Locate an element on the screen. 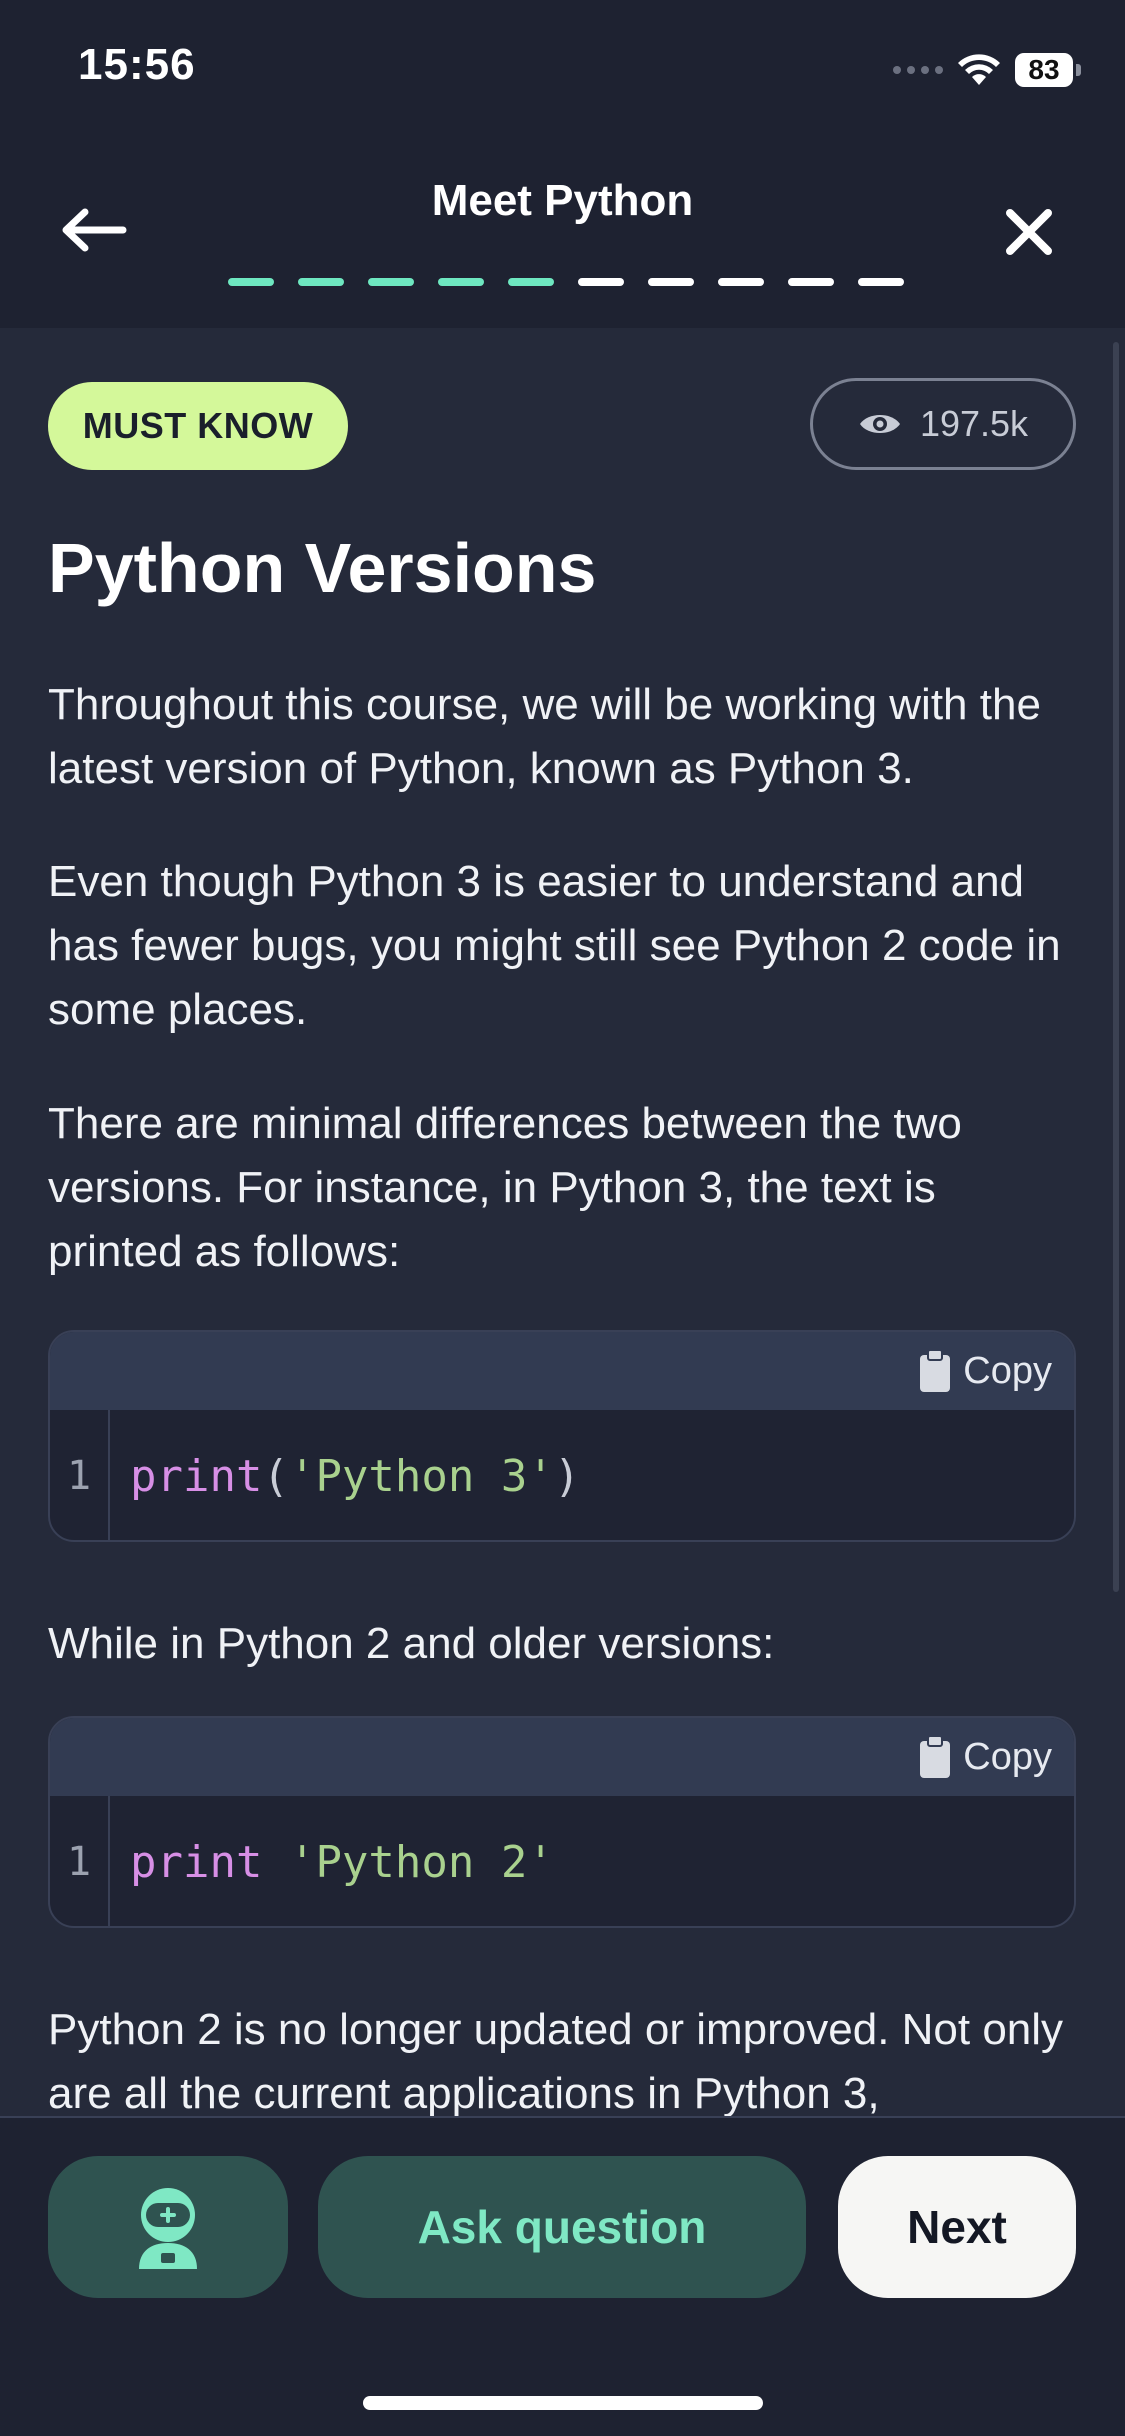  lesson-heading: Python Versions is located at coordinates (322, 568).